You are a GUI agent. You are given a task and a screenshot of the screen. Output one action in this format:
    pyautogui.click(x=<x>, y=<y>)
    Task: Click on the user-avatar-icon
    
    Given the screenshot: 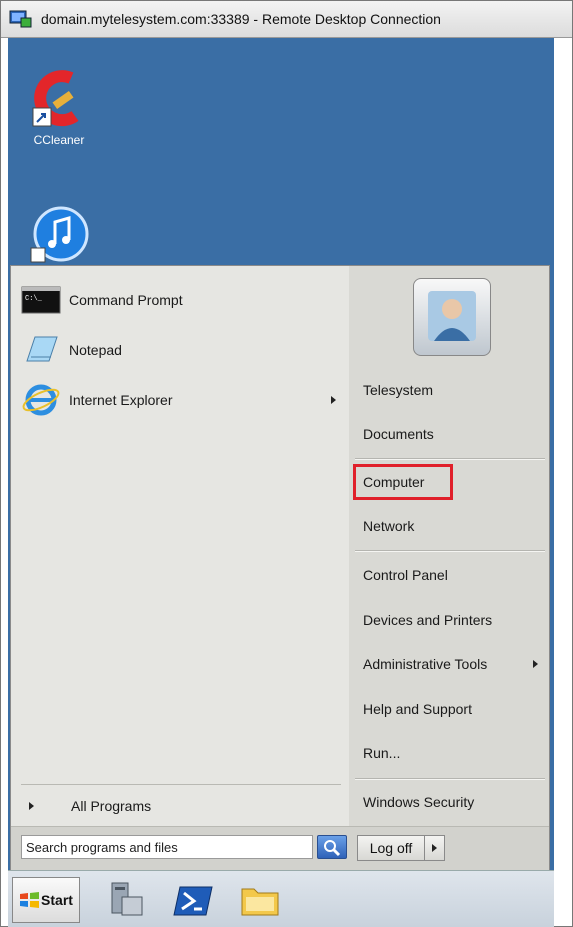 What is the action you would take?
    pyautogui.click(x=452, y=316)
    